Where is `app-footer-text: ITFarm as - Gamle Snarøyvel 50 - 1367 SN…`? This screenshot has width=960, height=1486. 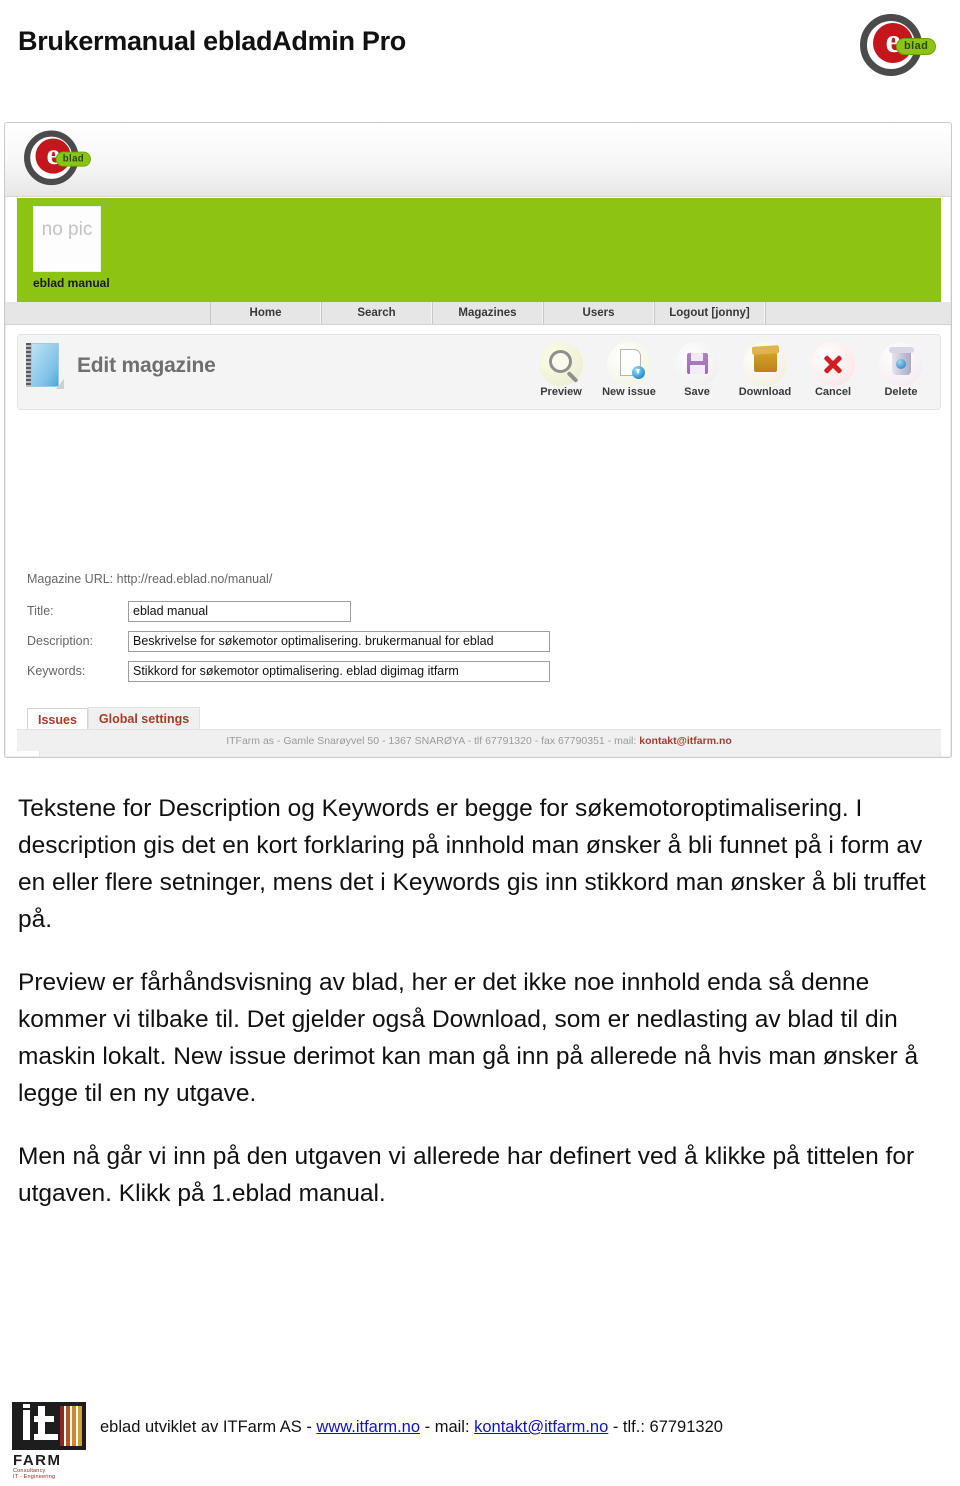 app-footer-text: ITFarm as - Gamle Snarøyvel 50 - 1367 SN… is located at coordinates (431, 740).